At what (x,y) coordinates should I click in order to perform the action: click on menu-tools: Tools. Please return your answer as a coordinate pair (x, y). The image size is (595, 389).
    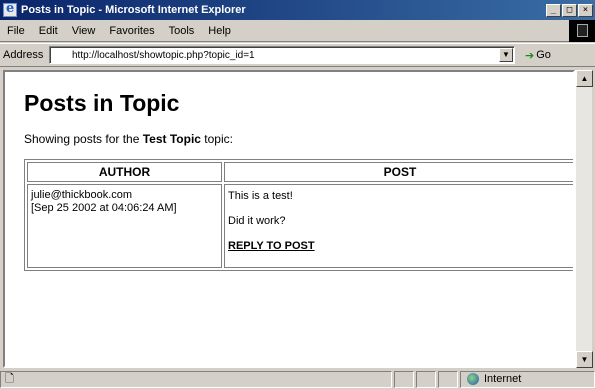
    Looking at the image, I should click on (182, 31).